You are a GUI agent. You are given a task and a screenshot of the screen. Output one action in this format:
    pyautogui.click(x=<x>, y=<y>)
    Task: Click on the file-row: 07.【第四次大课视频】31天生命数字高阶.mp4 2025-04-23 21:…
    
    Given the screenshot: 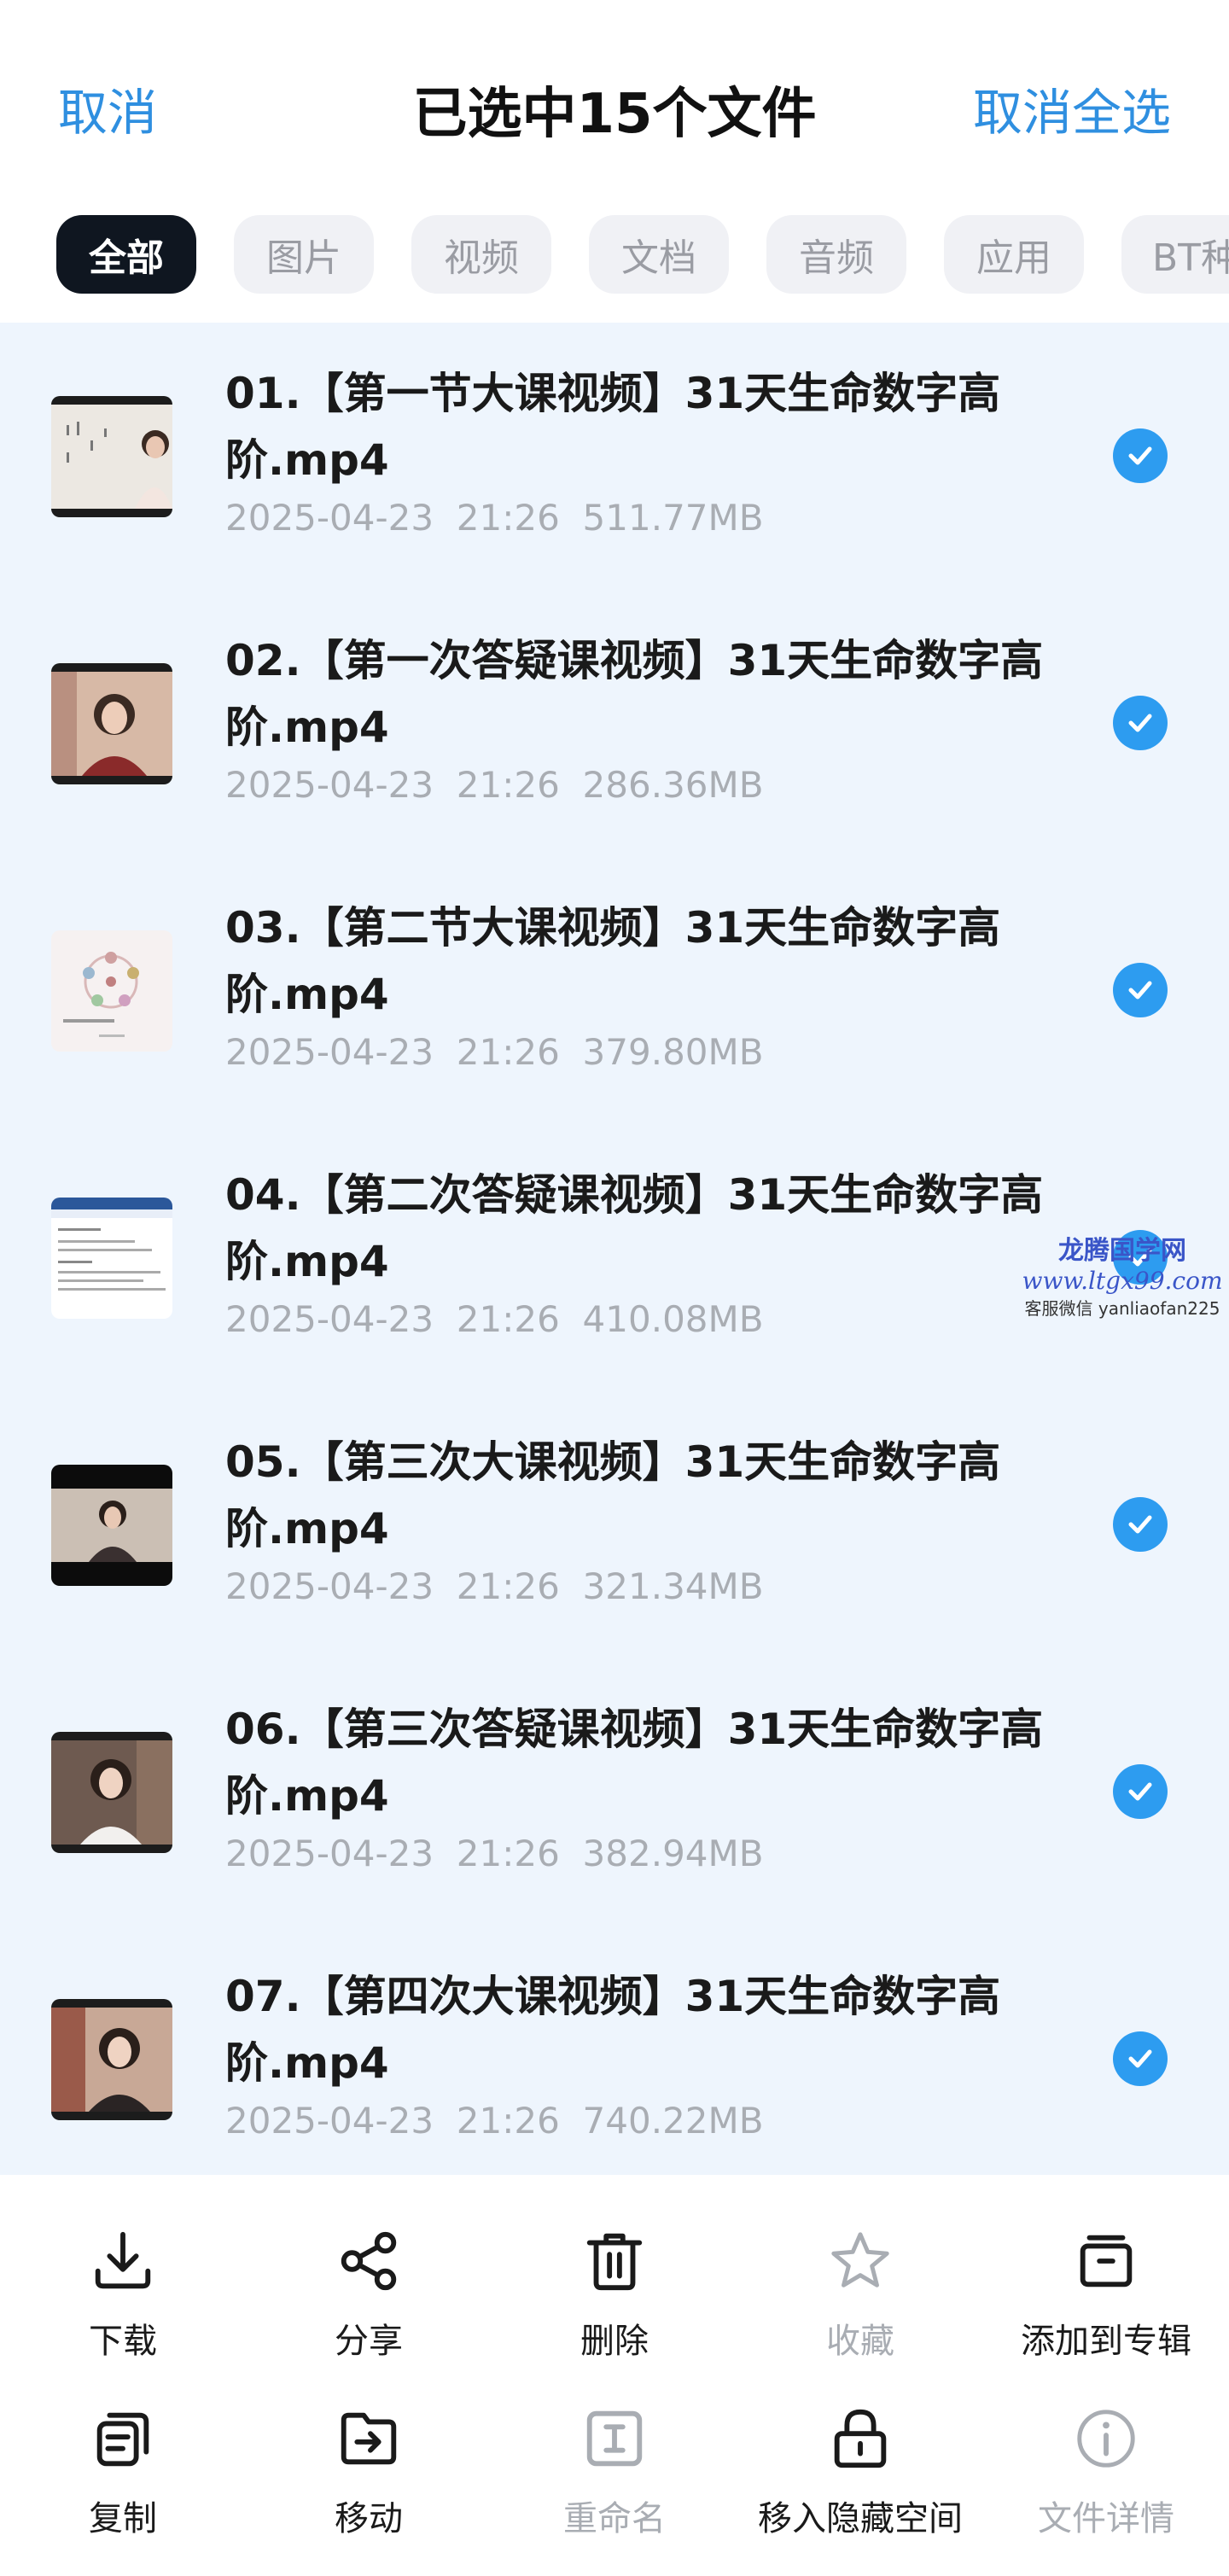 What is the action you would take?
    pyautogui.click(x=614, y=2050)
    